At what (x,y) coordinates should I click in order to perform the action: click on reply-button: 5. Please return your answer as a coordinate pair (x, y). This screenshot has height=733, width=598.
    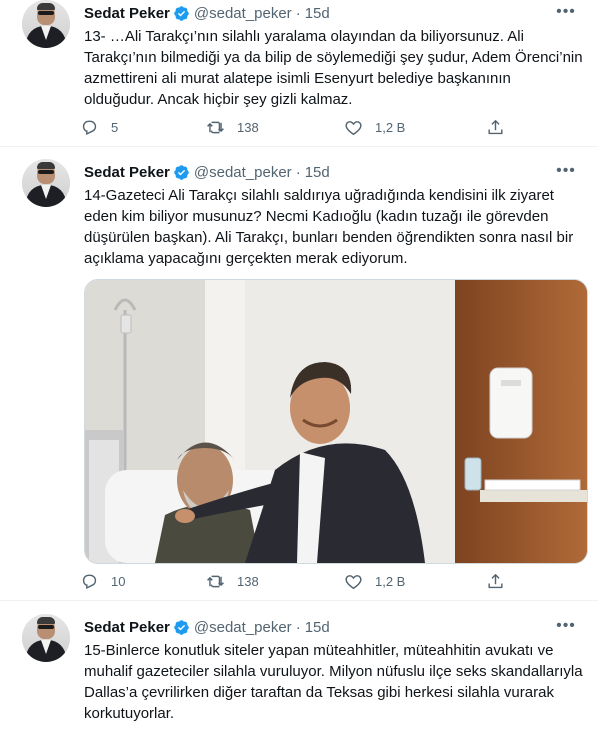
    Looking at the image, I should click on (99, 127).